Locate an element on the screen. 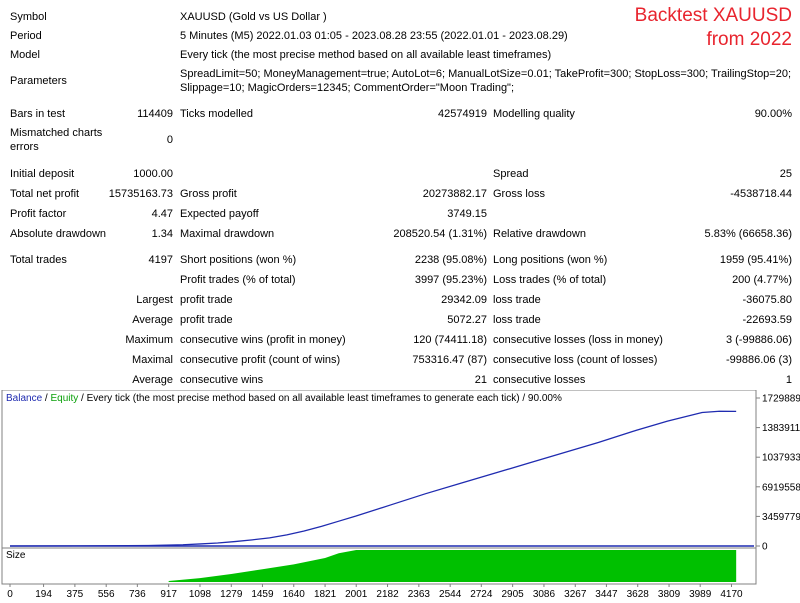  x-tick-label: 2544 is located at coordinates (450, 594).